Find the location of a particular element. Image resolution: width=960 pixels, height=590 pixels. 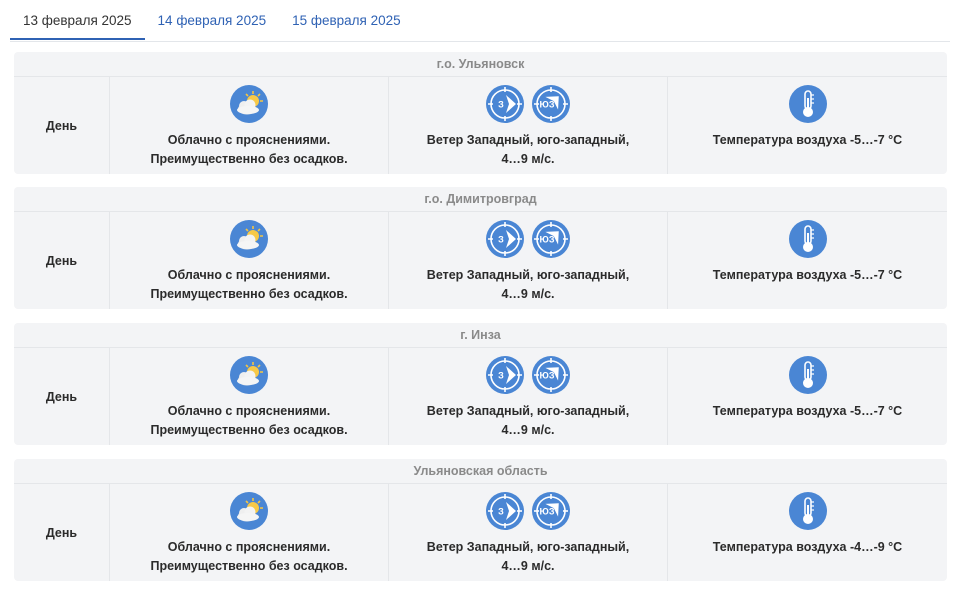

tab-date-2: 14 февраля 2025 is located at coordinates (212, 20).